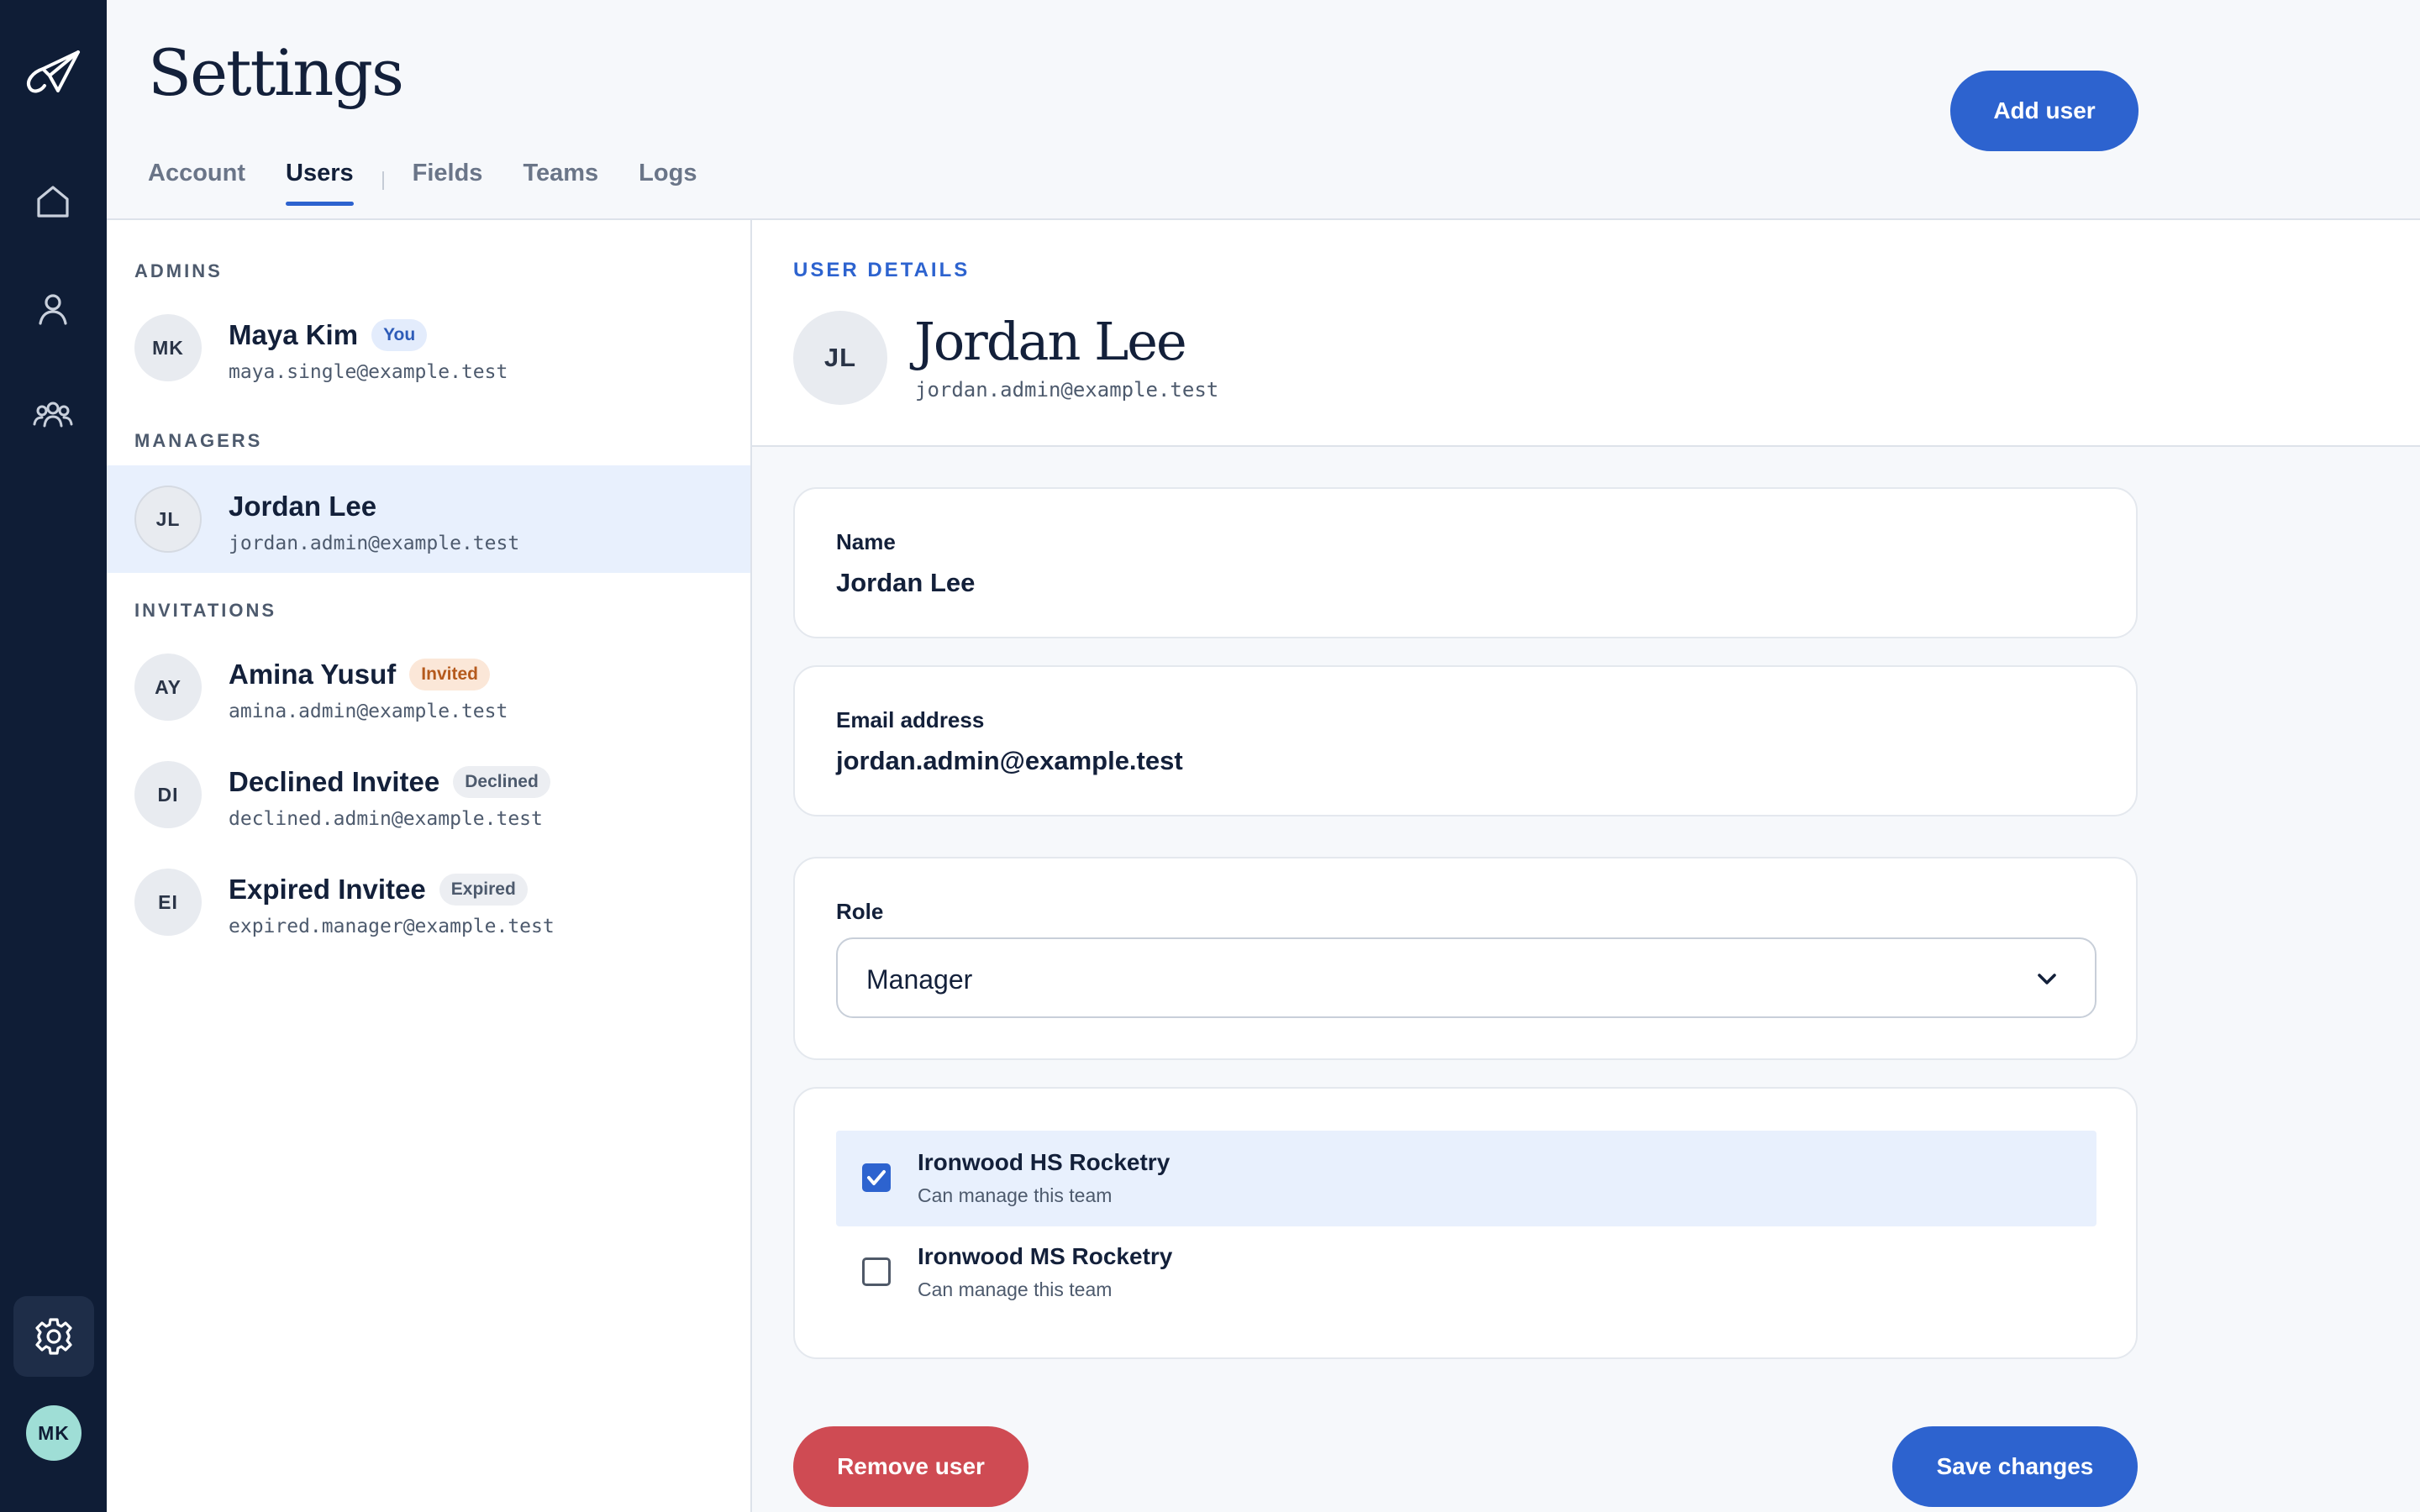 The width and height of the screenshot is (2420, 1512). Describe the element at coordinates (53, 415) in the screenshot. I see `users-group-icon` at that location.